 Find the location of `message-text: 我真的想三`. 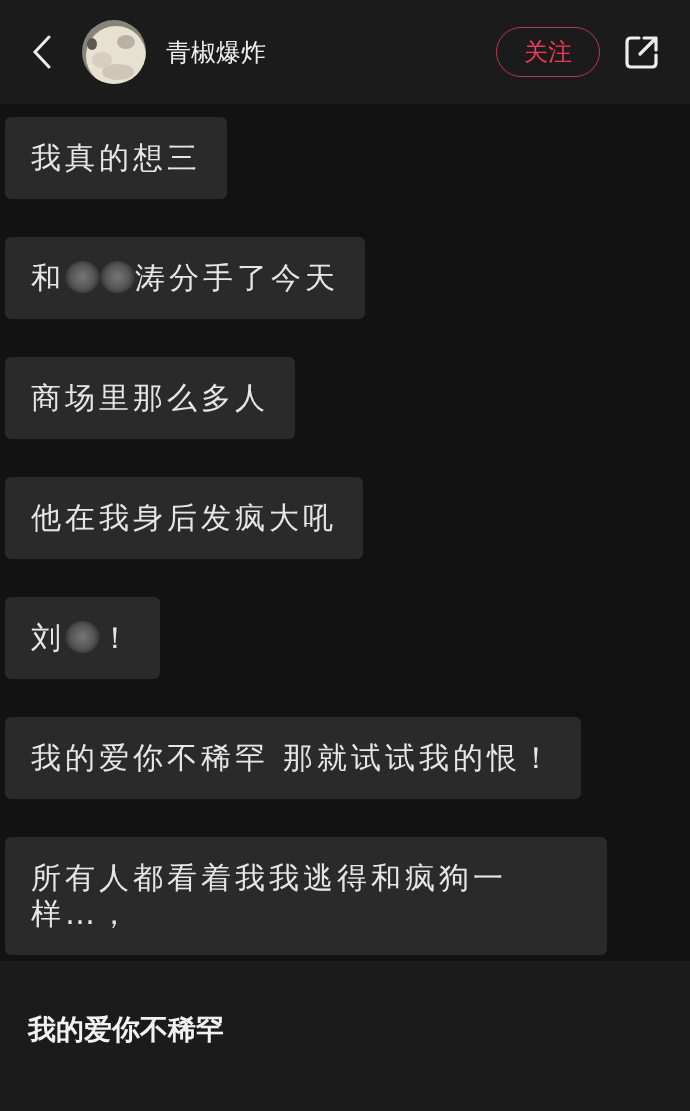

message-text: 我真的想三 is located at coordinates (116, 157).